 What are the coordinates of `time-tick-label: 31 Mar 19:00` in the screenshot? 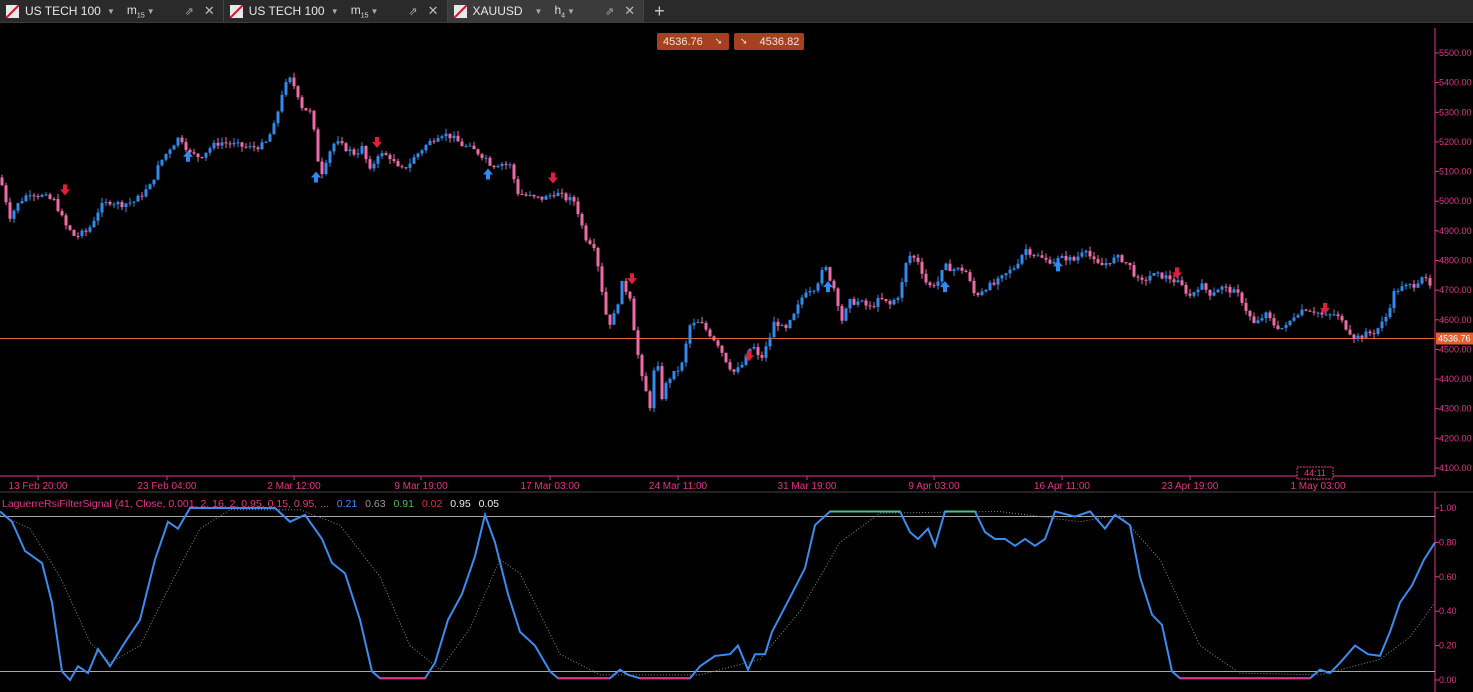 It's located at (807, 486).